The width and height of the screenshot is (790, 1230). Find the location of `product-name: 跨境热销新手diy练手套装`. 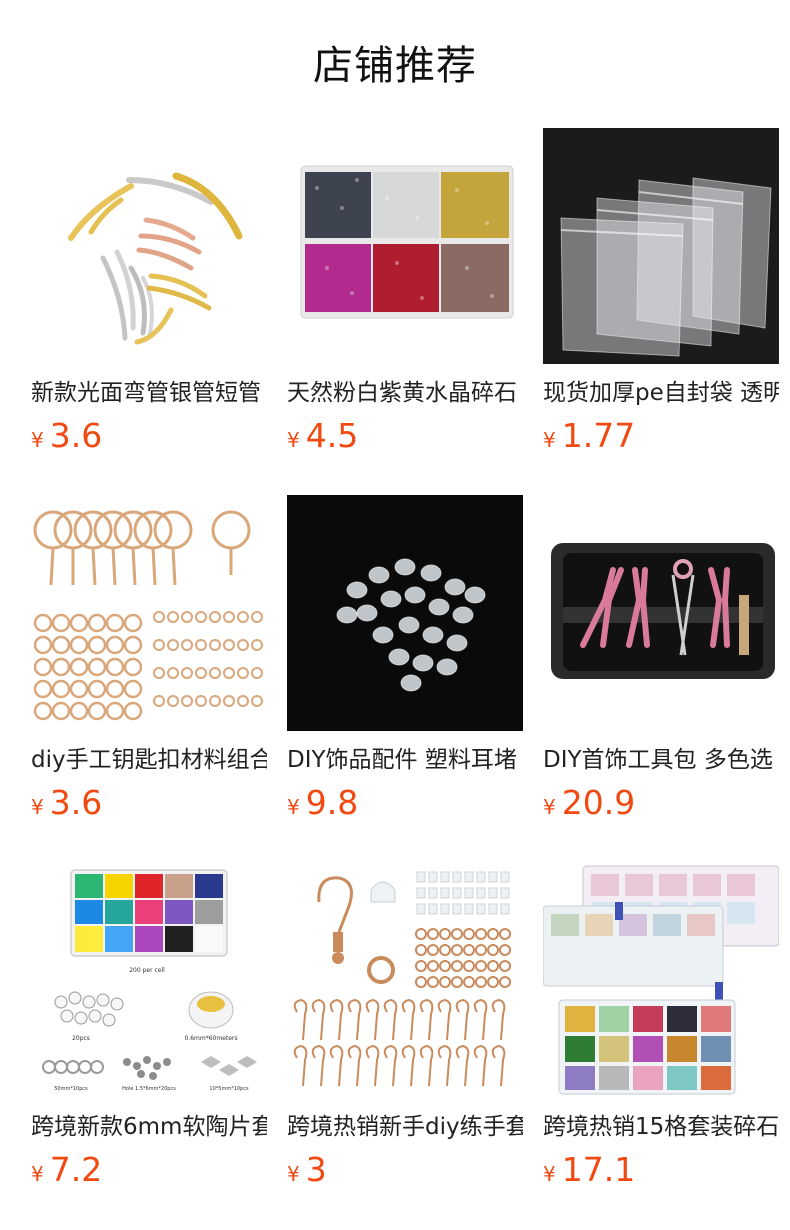

product-name: 跨境热销新手diy练手套装 is located at coordinates (405, 1127).